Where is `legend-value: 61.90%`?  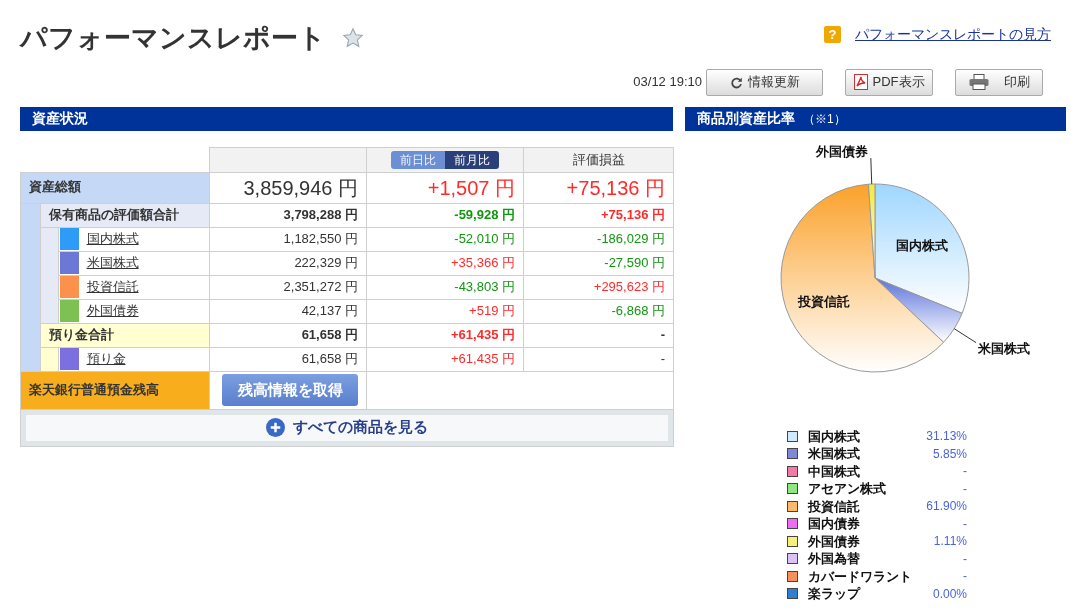
legend-value: 61.90% is located at coordinates (946, 507).